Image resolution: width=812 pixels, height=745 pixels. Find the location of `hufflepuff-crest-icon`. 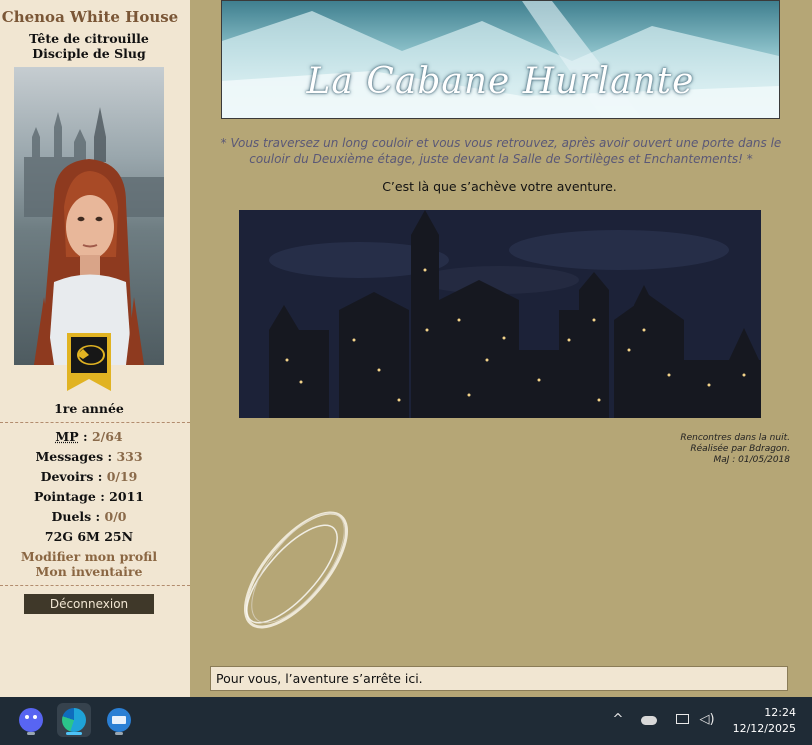

hufflepuff-crest-icon is located at coordinates (89, 363).